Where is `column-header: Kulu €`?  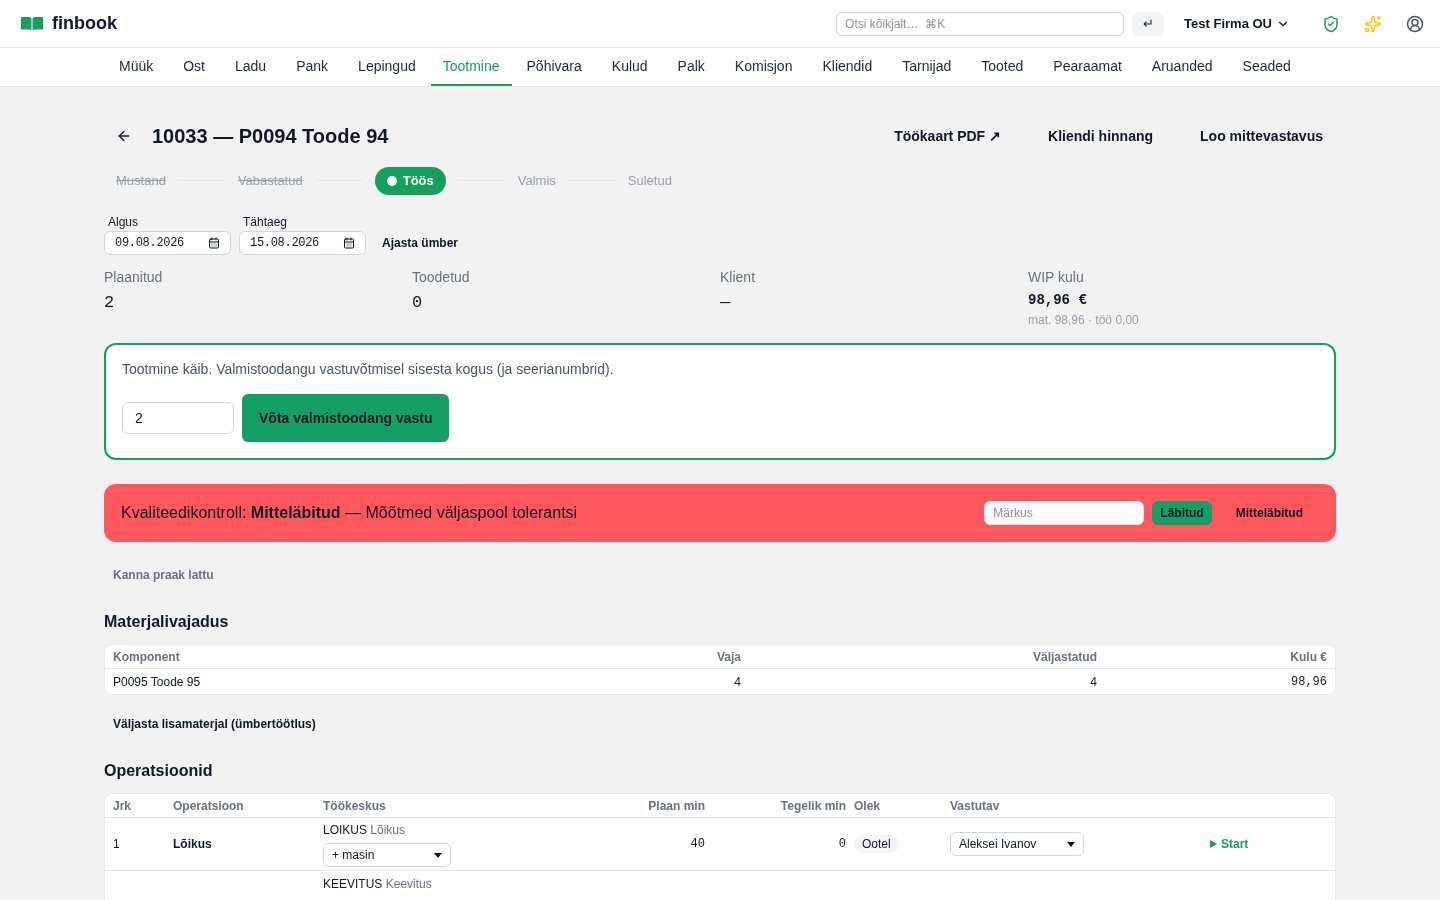
column-header: Kulu € is located at coordinates (1308, 657).